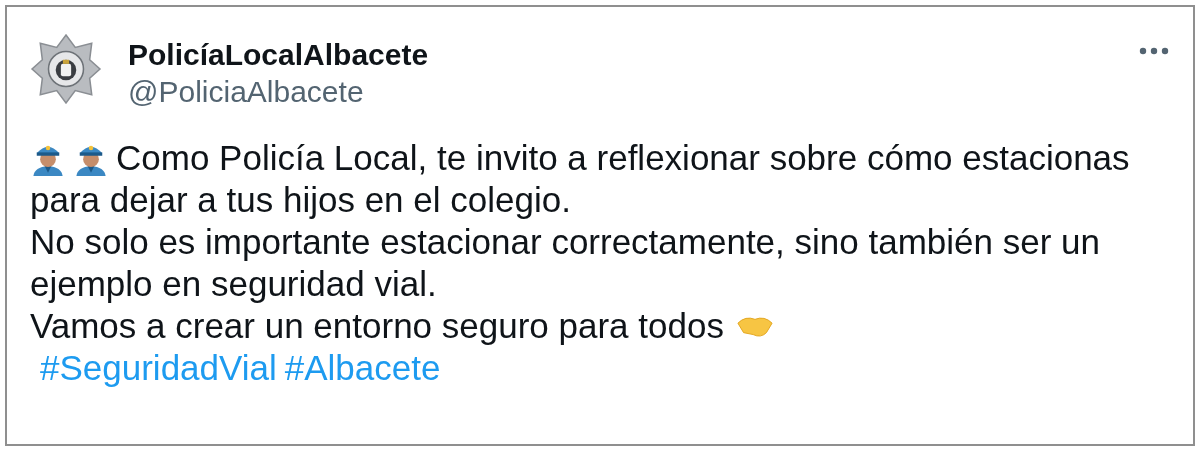 This screenshot has height=451, width=1200. I want to click on badge-icon, so click(66, 69).